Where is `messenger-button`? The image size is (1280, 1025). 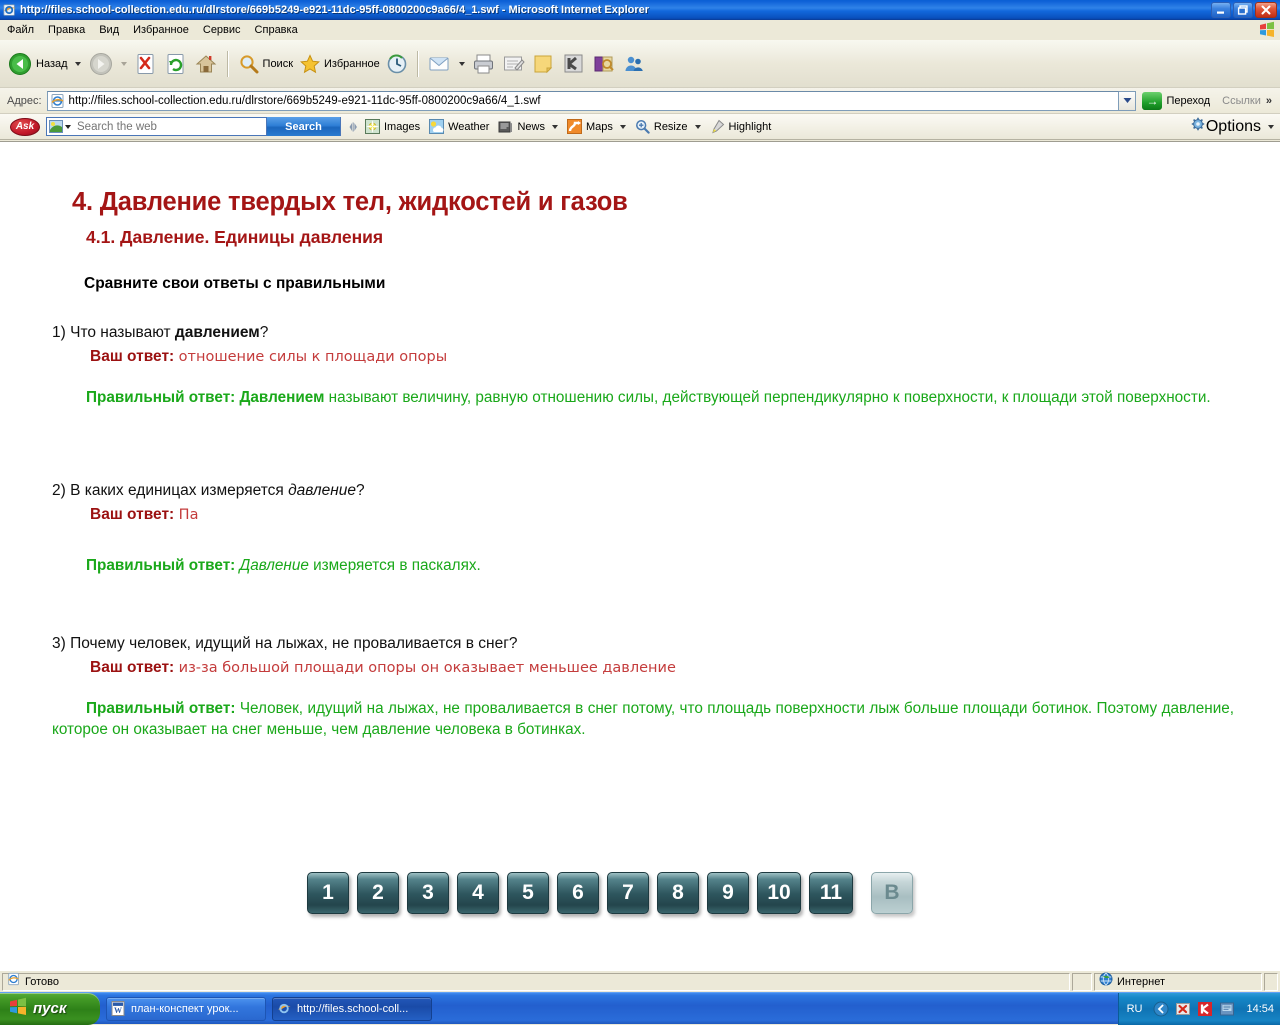 messenger-button is located at coordinates (634, 64).